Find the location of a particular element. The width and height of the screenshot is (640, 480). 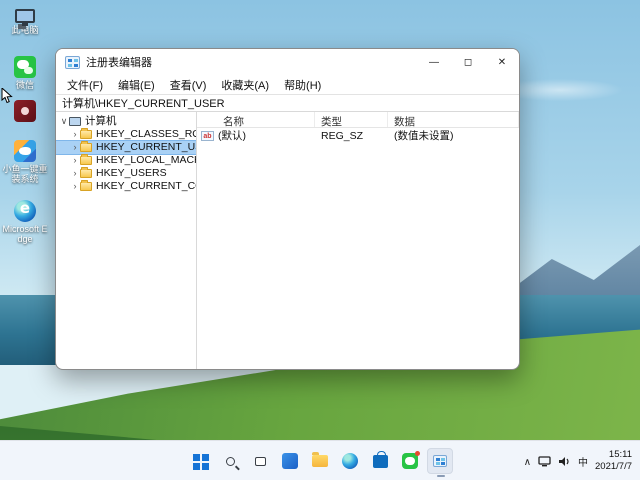

tree-item-label: 计算机 is located at coordinates (101, 121).